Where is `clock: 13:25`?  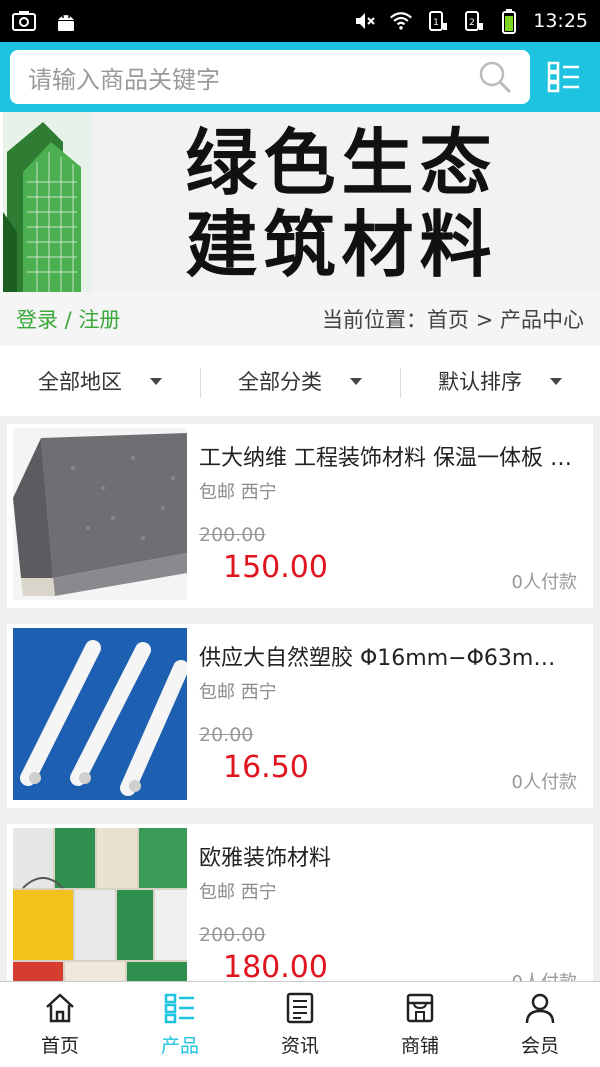
clock: 13:25 is located at coordinates (560, 21).